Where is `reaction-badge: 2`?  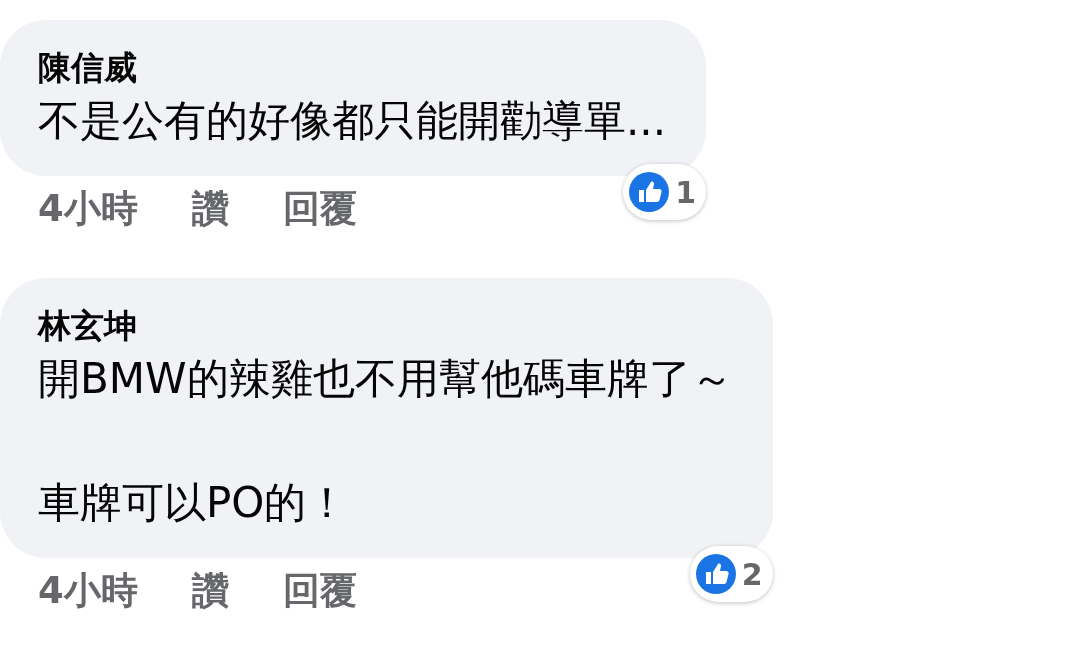
reaction-badge: 2 is located at coordinates (731, 574).